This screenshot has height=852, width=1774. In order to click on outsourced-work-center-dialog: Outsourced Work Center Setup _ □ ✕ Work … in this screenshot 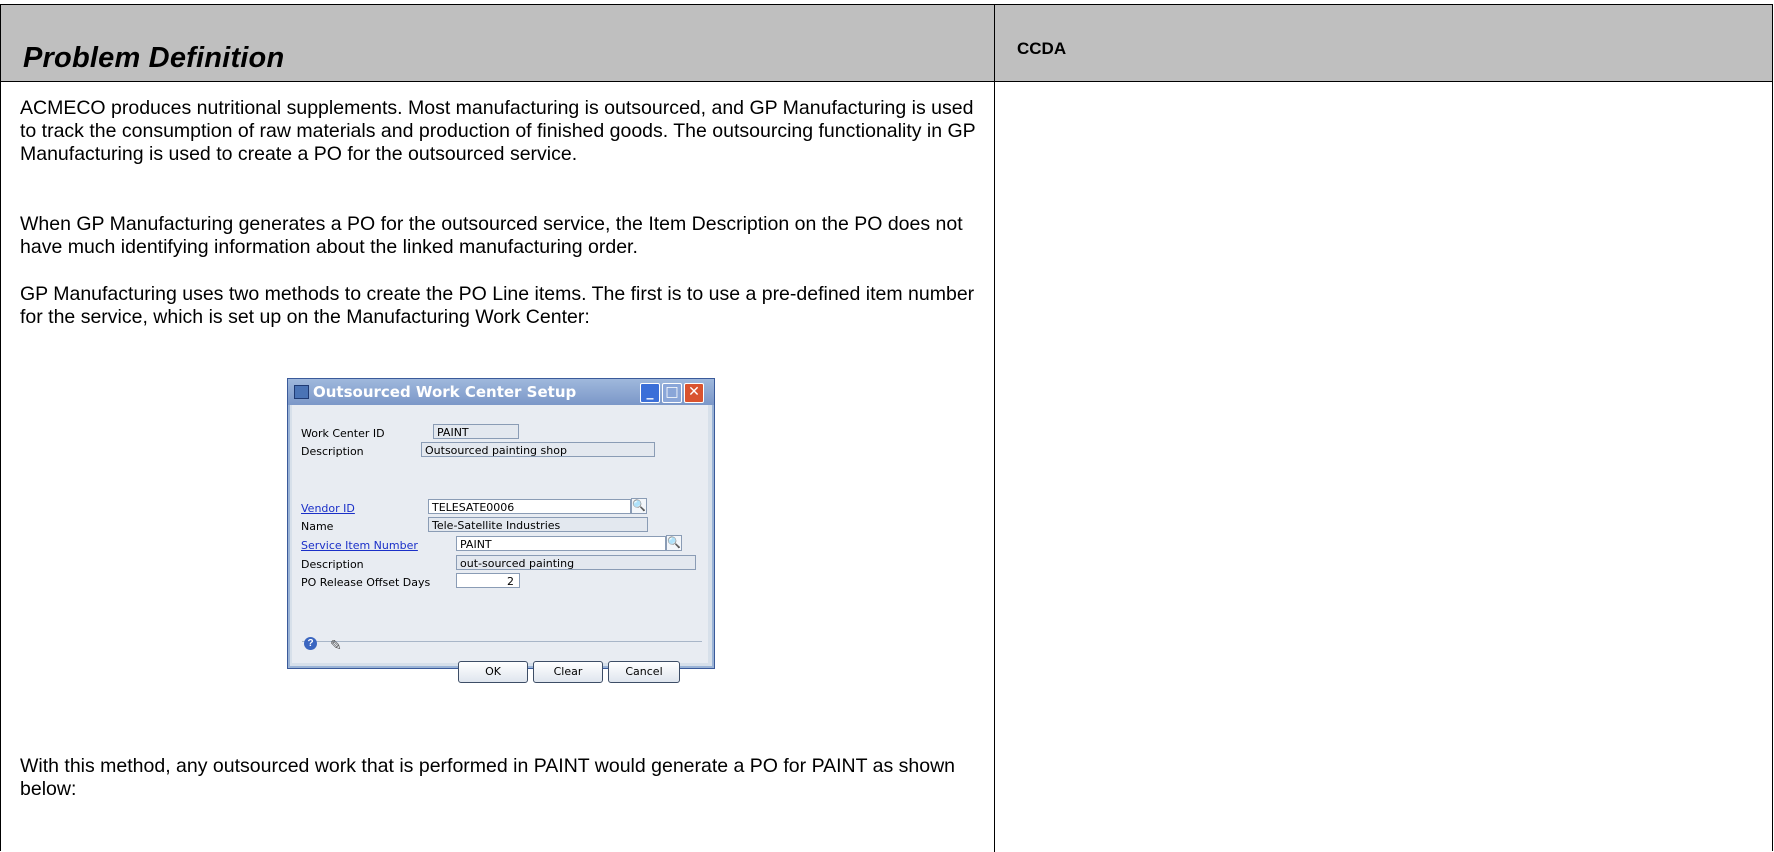, I will do `click(501, 530)`.